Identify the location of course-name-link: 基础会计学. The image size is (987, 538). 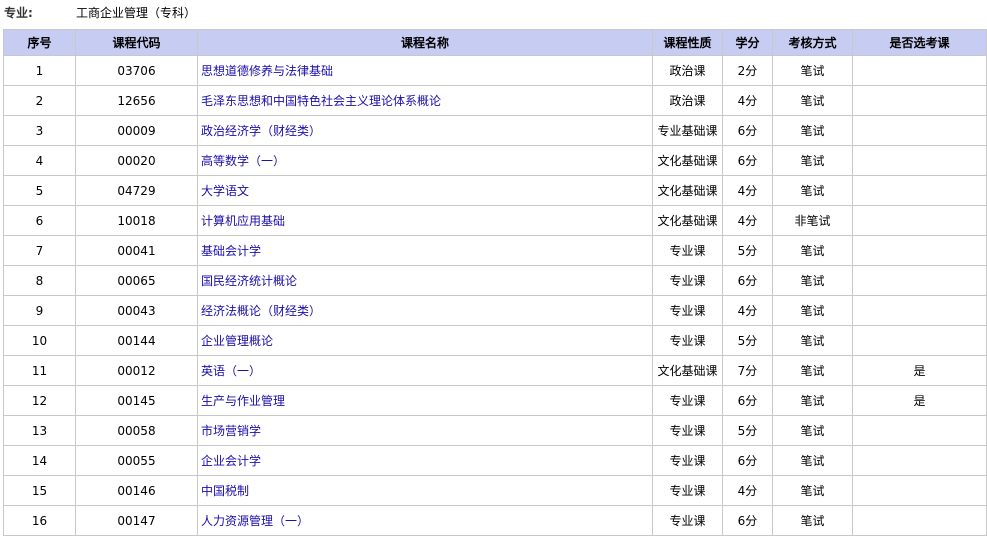
(231, 251).